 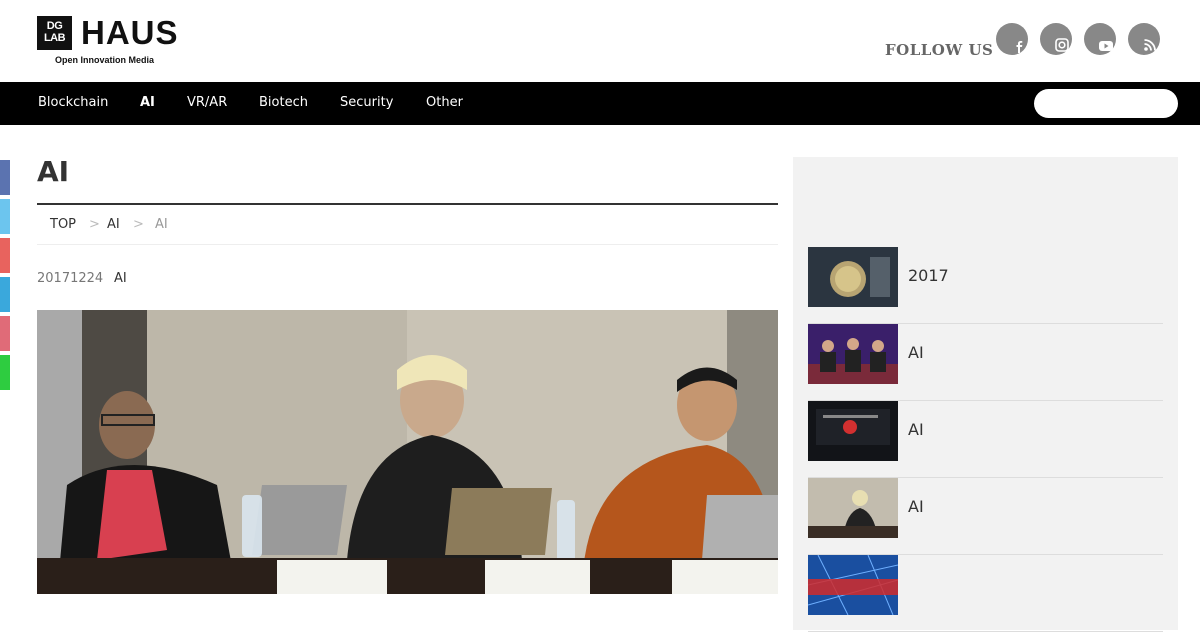 What do you see at coordinates (207, 102) in the screenshot?
I see `nav-item-vr-ar: VR/AR` at bounding box center [207, 102].